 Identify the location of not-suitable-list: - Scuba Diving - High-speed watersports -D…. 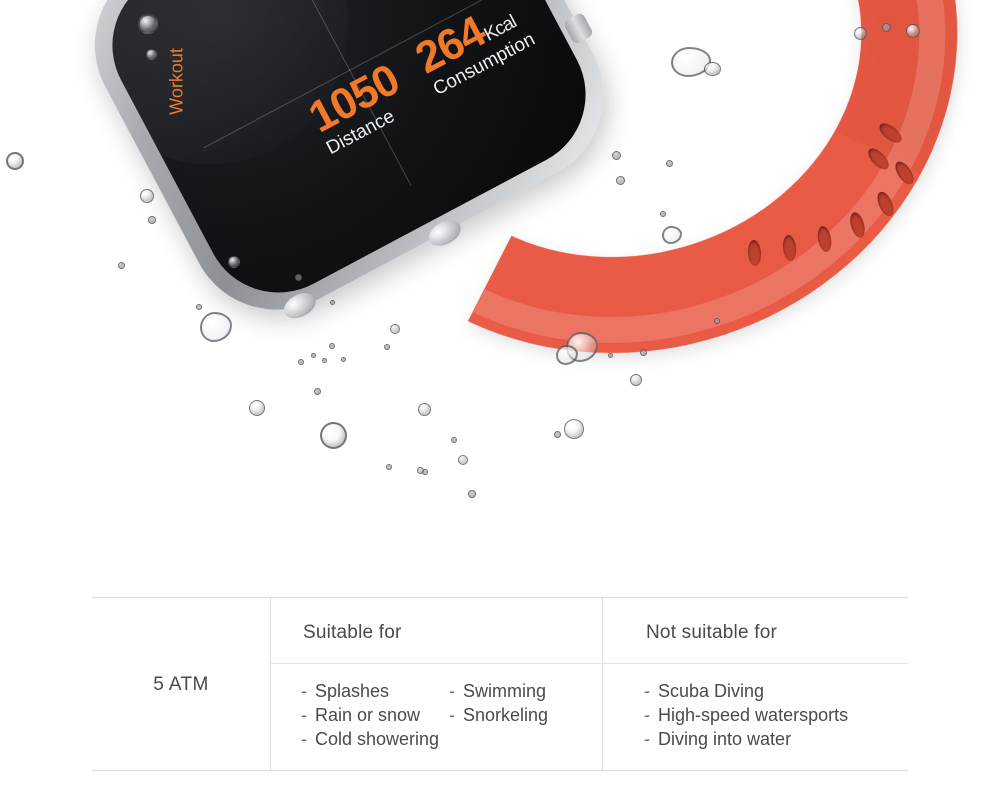
(746, 715).